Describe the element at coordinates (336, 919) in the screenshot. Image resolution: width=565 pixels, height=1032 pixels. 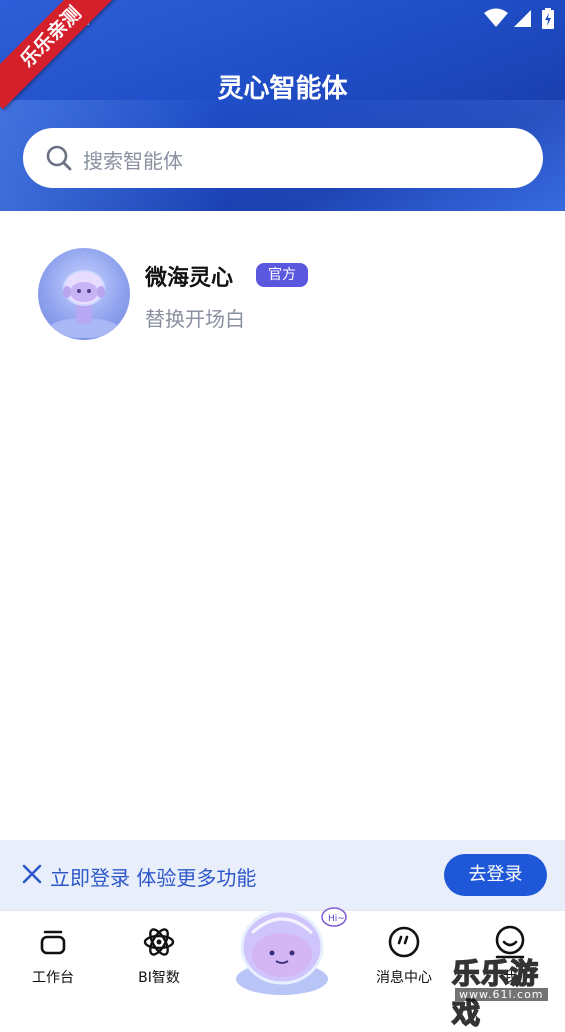
I see `mascot-bubble-text: Hi~` at that location.